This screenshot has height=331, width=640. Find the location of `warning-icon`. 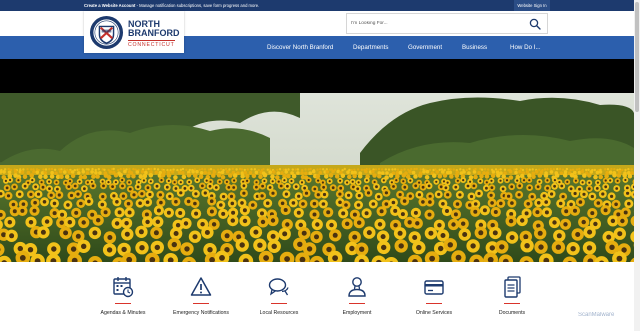

warning-icon is located at coordinates (201, 286).